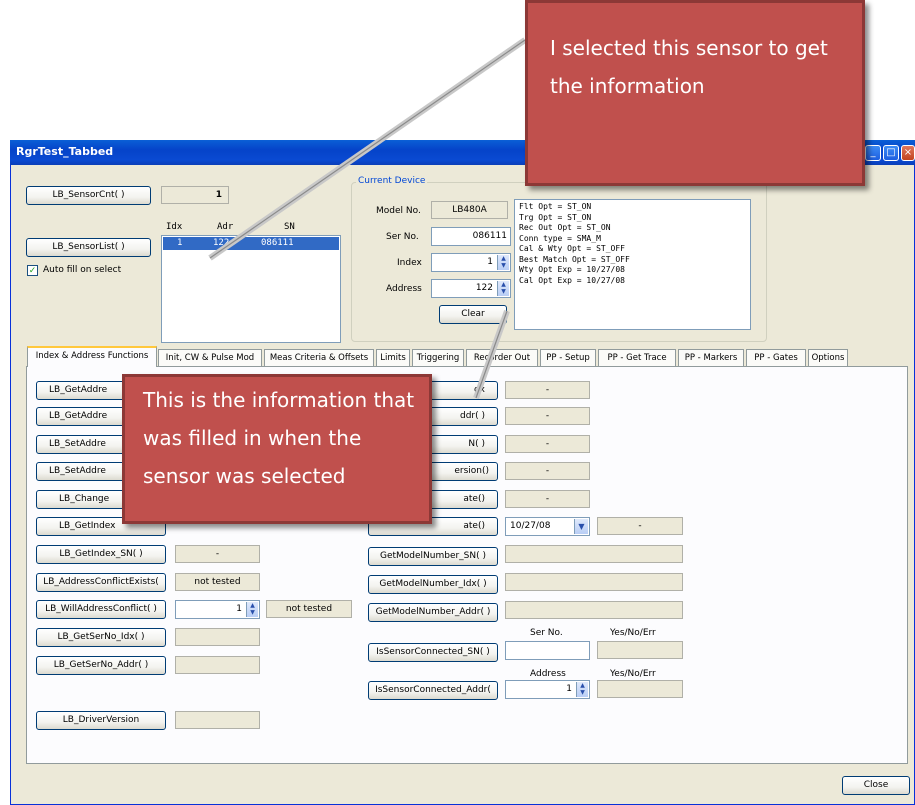  I want to click on callout-pointer-middle-edge, so click(491, 354).